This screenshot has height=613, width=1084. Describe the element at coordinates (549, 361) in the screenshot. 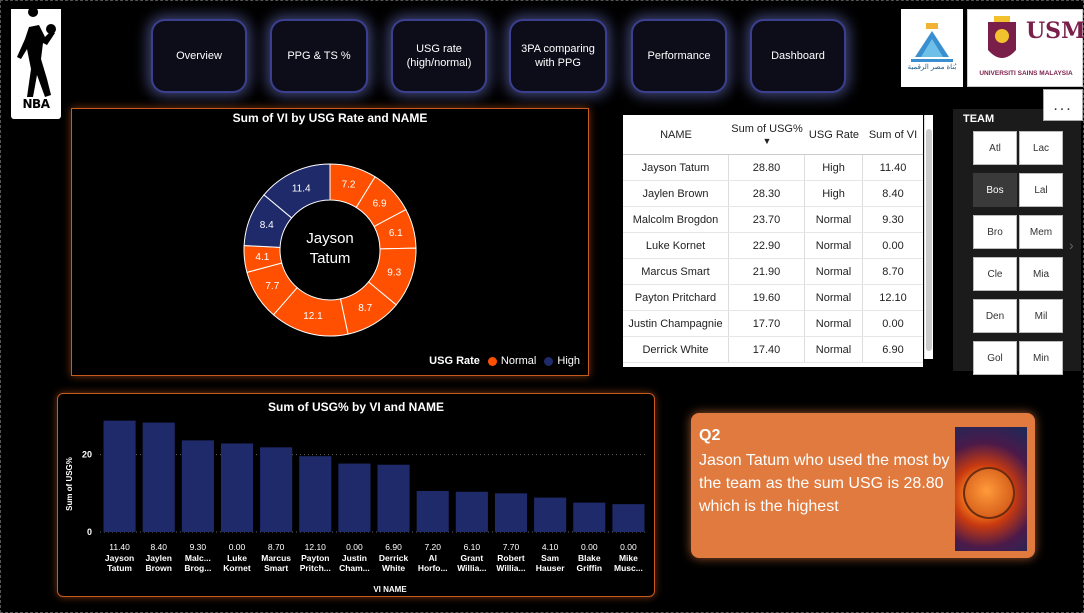

I see `legend-high-swatch` at that location.